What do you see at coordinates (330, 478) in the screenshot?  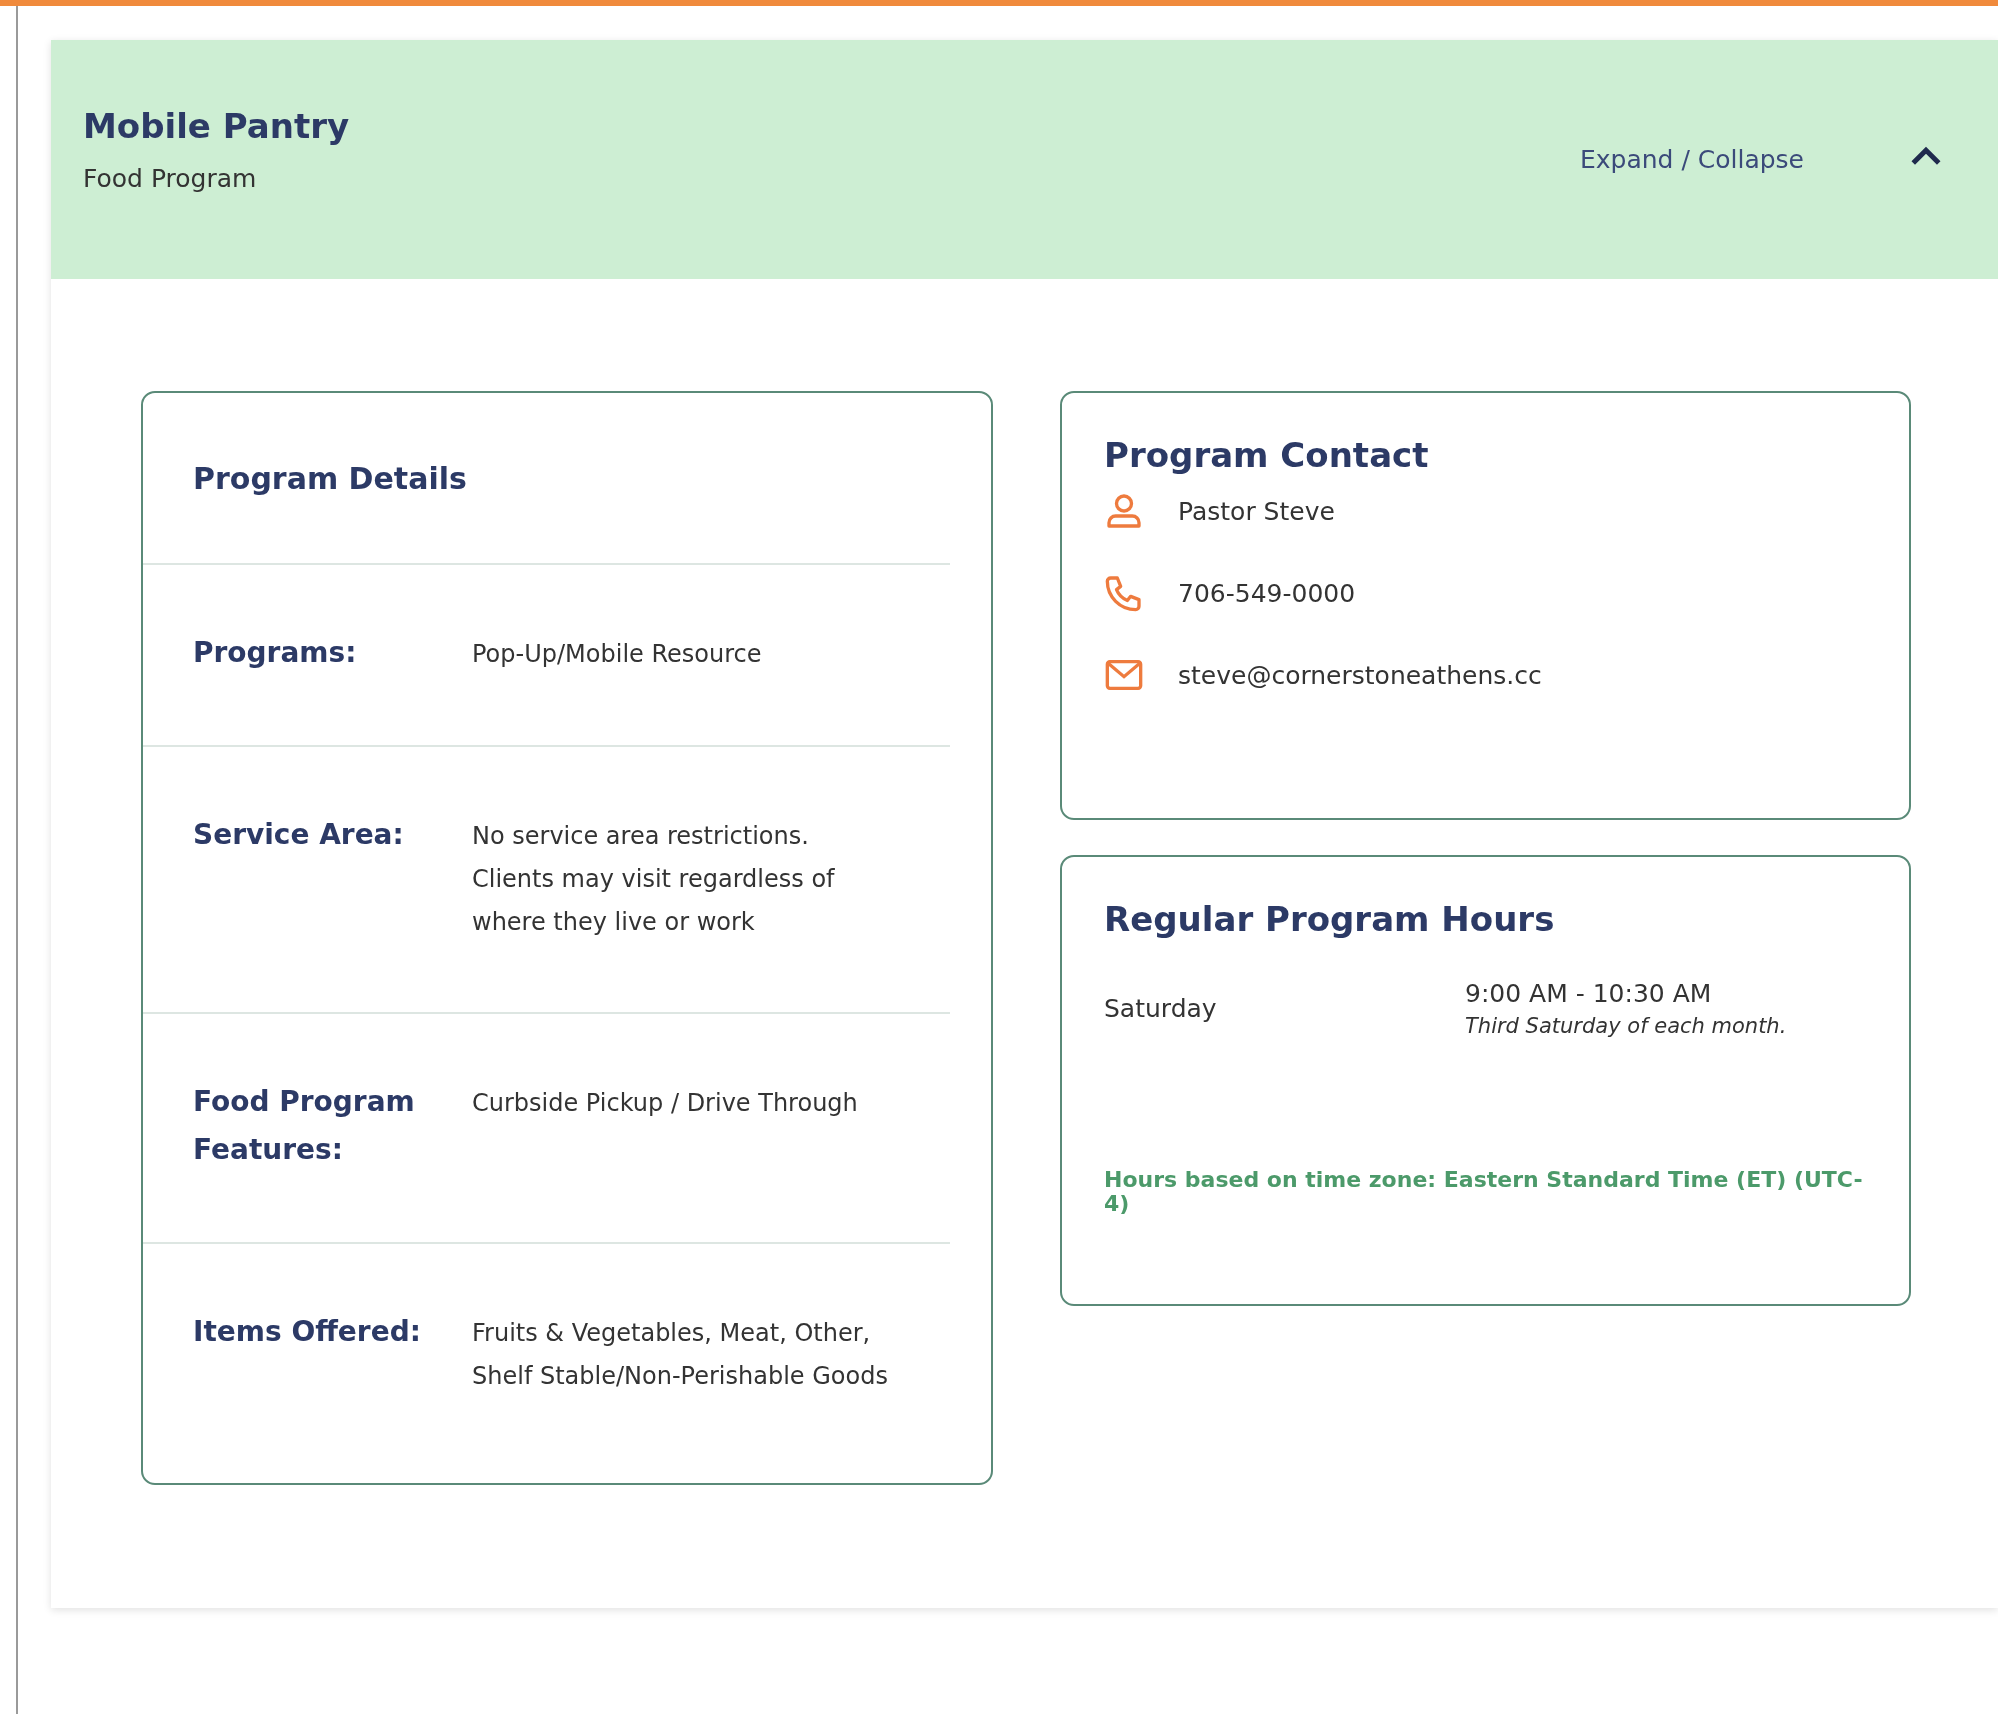 I see `card-title: Program Details` at bounding box center [330, 478].